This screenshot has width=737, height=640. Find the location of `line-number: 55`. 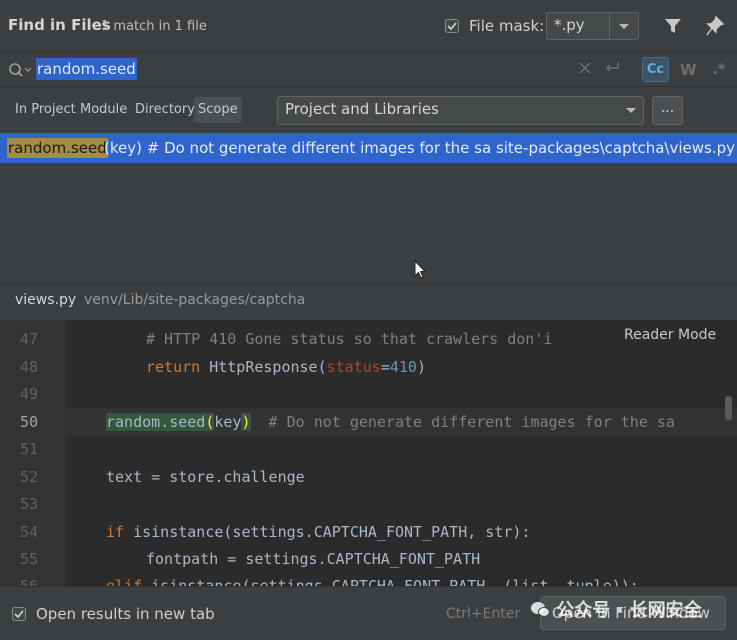

line-number: 55 is located at coordinates (28, 559).